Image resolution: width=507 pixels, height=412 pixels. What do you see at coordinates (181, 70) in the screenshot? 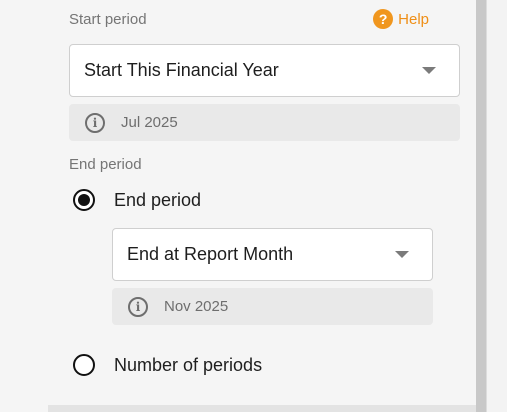
I see `start-period-value: Start This Financial Year` at bounding box center [181, 70].